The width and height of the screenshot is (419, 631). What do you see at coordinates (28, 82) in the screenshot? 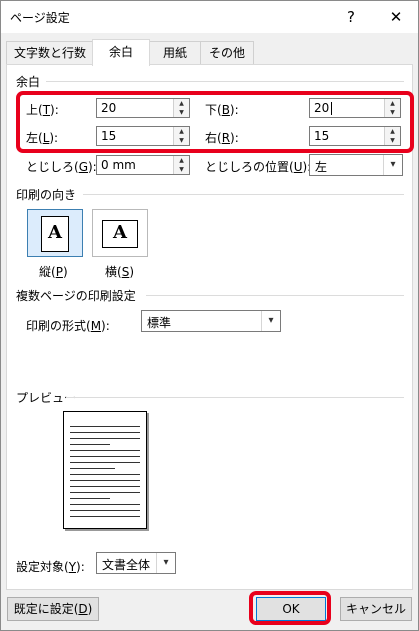
I see `margins-group-label: 余白` at bounding box center [28, 82].